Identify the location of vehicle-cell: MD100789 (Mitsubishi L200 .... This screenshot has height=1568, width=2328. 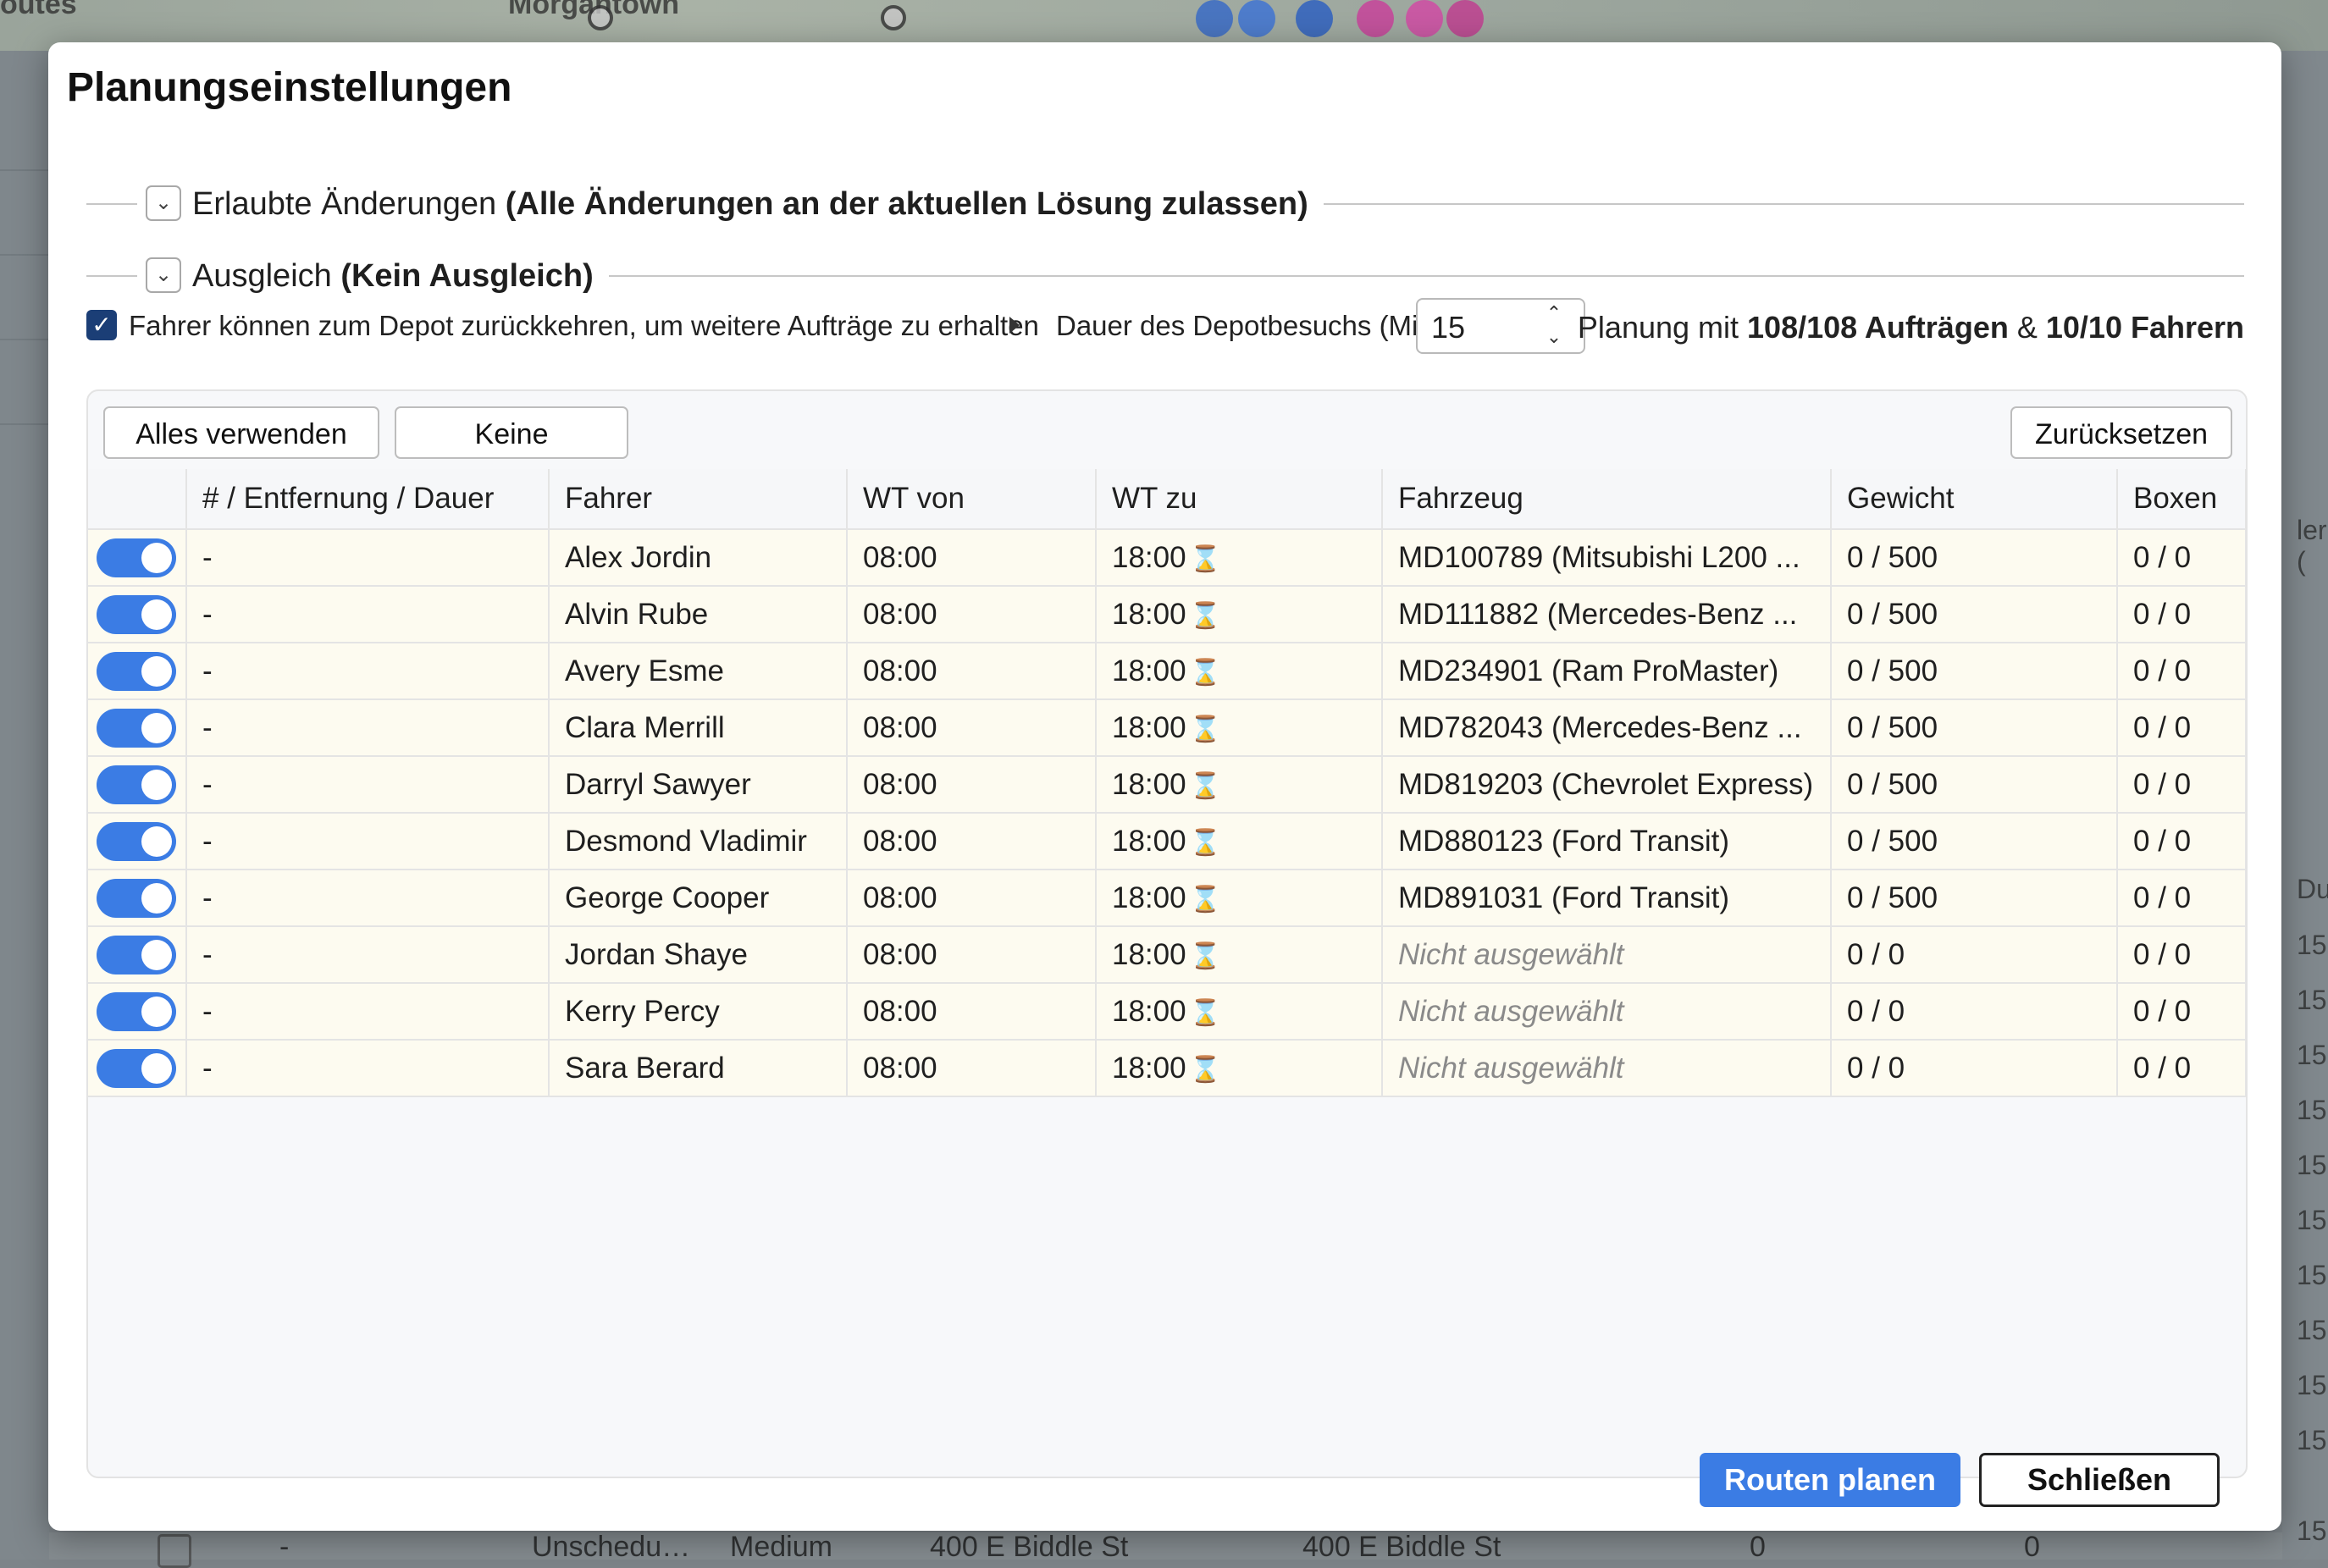
(1607, 558).